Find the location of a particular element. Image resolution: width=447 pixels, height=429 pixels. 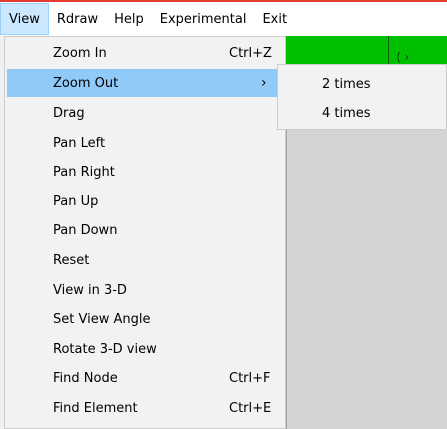

menu-item-drag: Drag is located at coordinates (145, 113).